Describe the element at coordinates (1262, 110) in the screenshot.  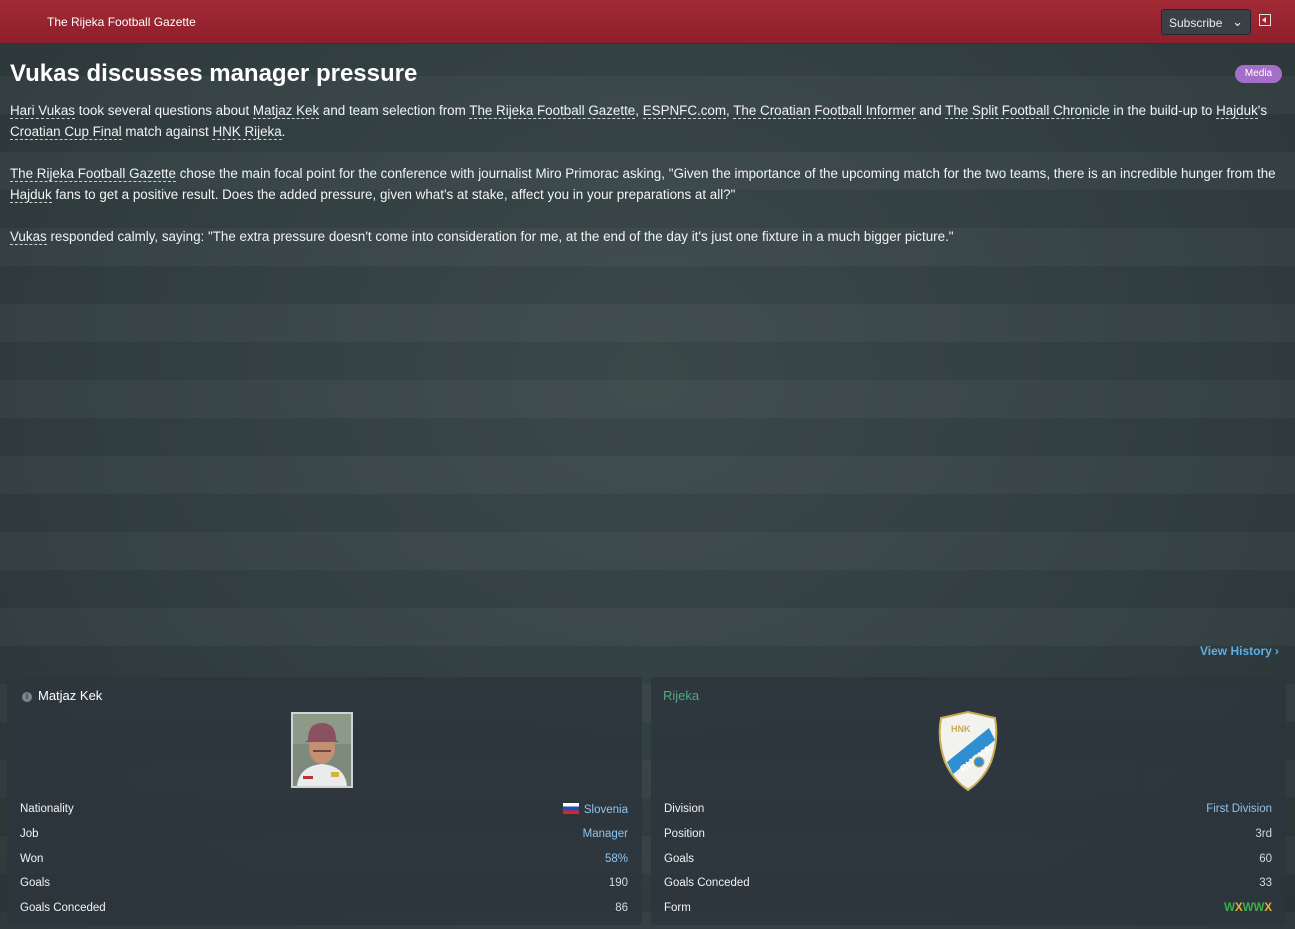
I see `text: 's` at that location.